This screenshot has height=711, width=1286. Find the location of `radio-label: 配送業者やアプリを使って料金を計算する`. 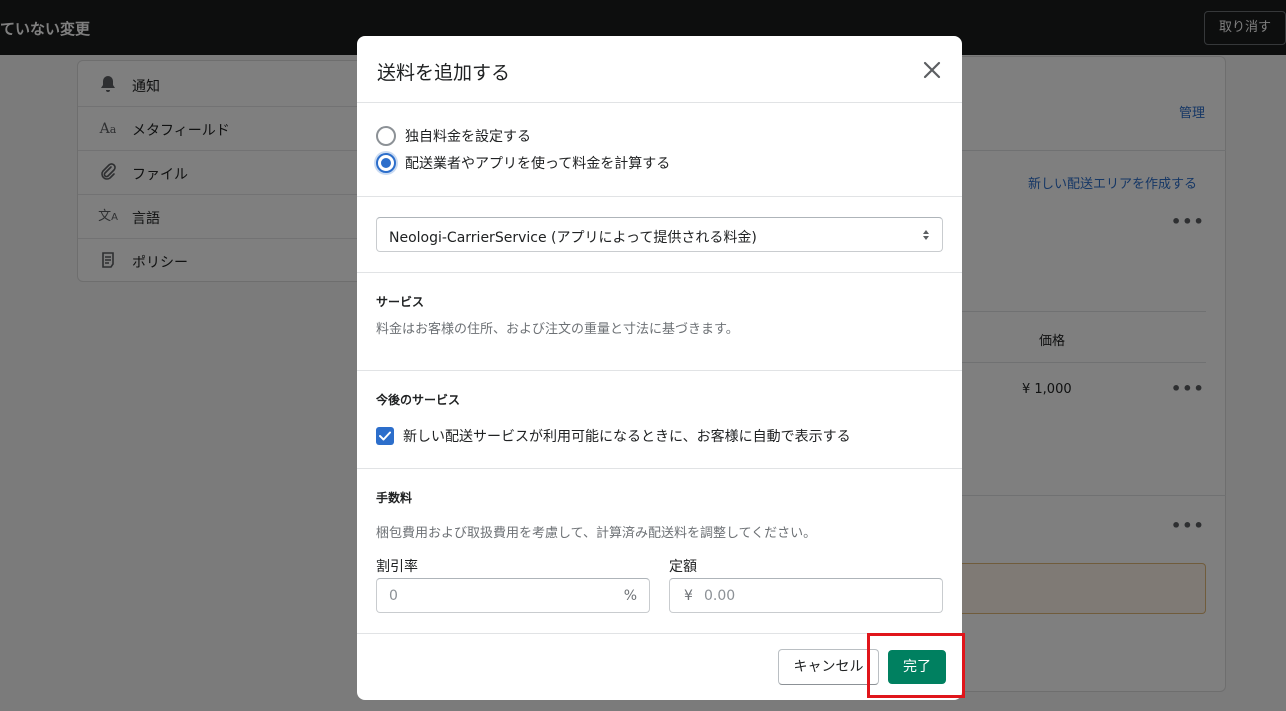

radio-label: 配送業者やアプリを使って料金を計算する is located at coordinates (538, 164).